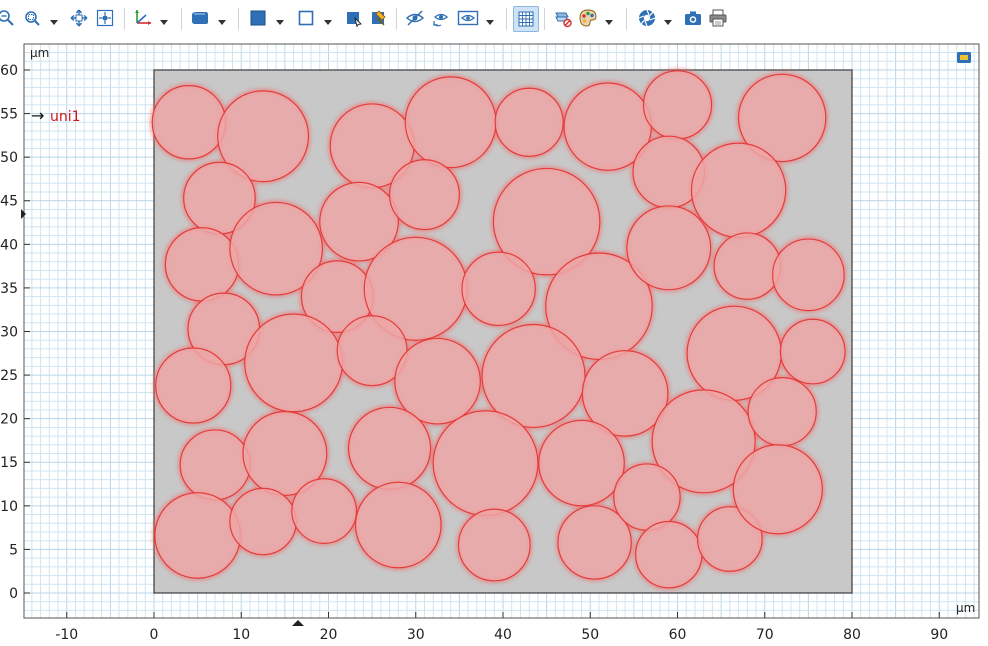 Image resolution: width=988 pixels, height=646 pixels. Describe the element at coordinates (9, 376) in the screenshot. I see `y-tick-label: 25` at that location.